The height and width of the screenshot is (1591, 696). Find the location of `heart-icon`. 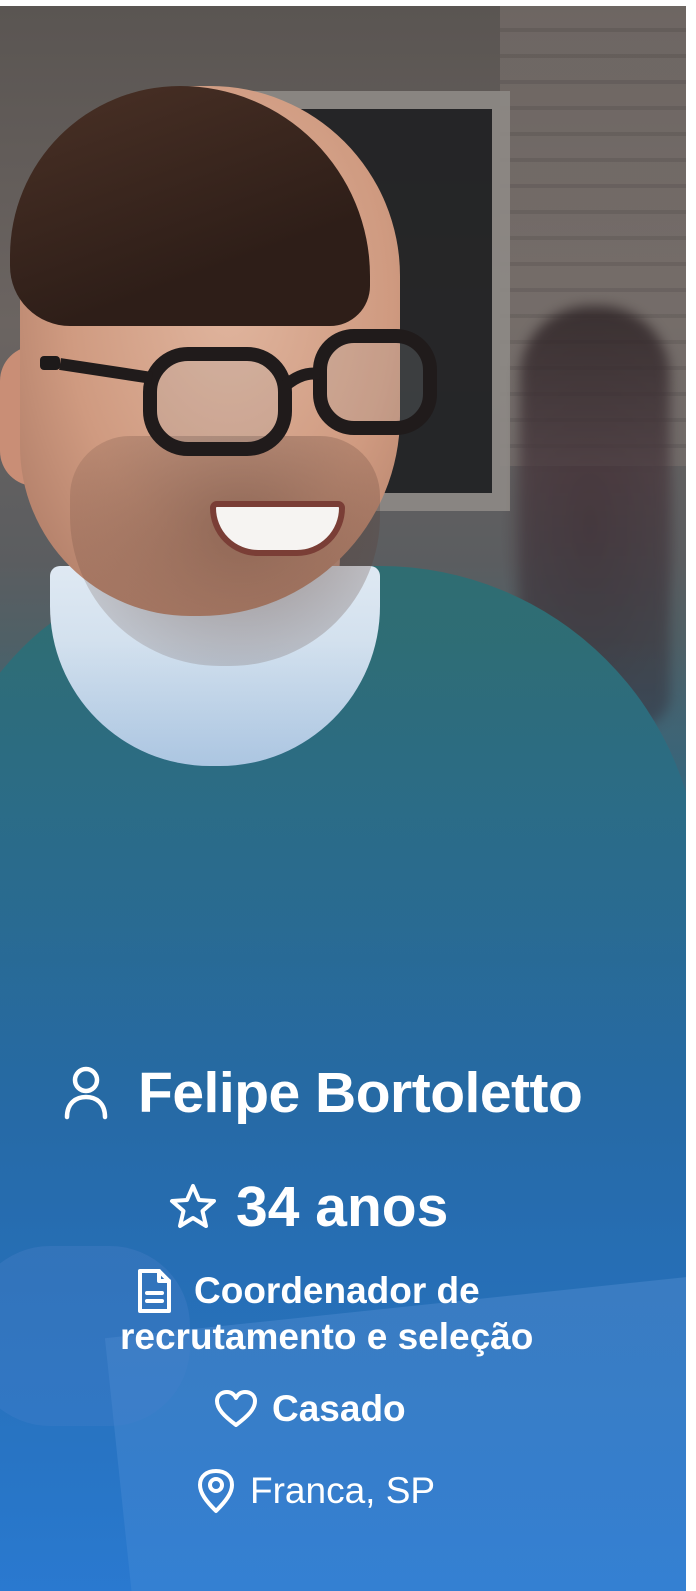

heart-icon is located at coordinates (236, 1409).